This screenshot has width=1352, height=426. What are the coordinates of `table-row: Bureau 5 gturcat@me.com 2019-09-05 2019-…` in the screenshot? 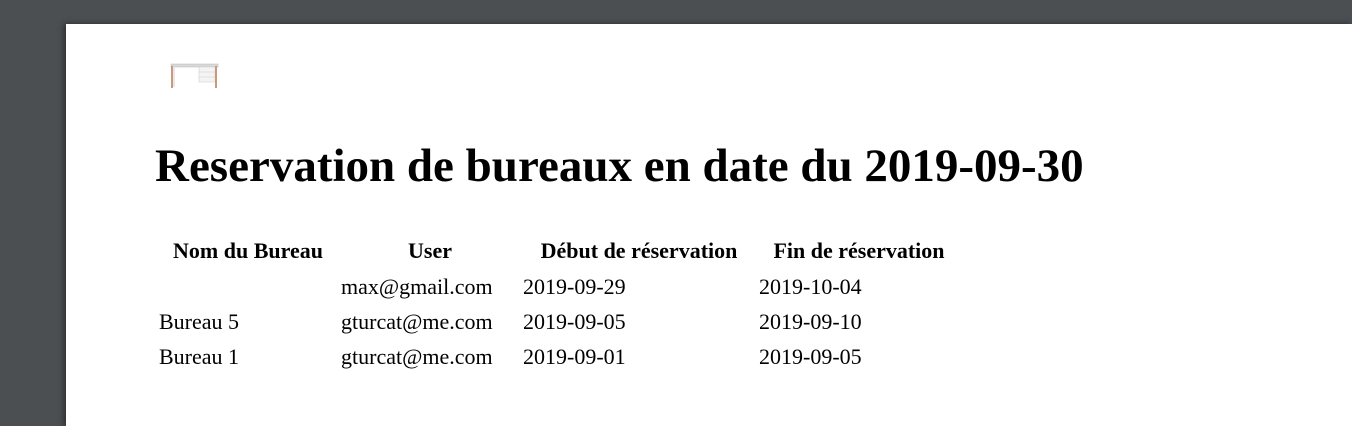 It's located at (559, 321).